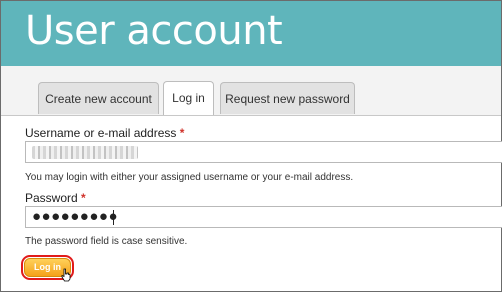 The height and width of the screenshot is (292, 502). What do you see at coordinates (101, 133) in the screenshot?
I see `username-label-text: Username or e-mail address` at bounding box center [101, 133].